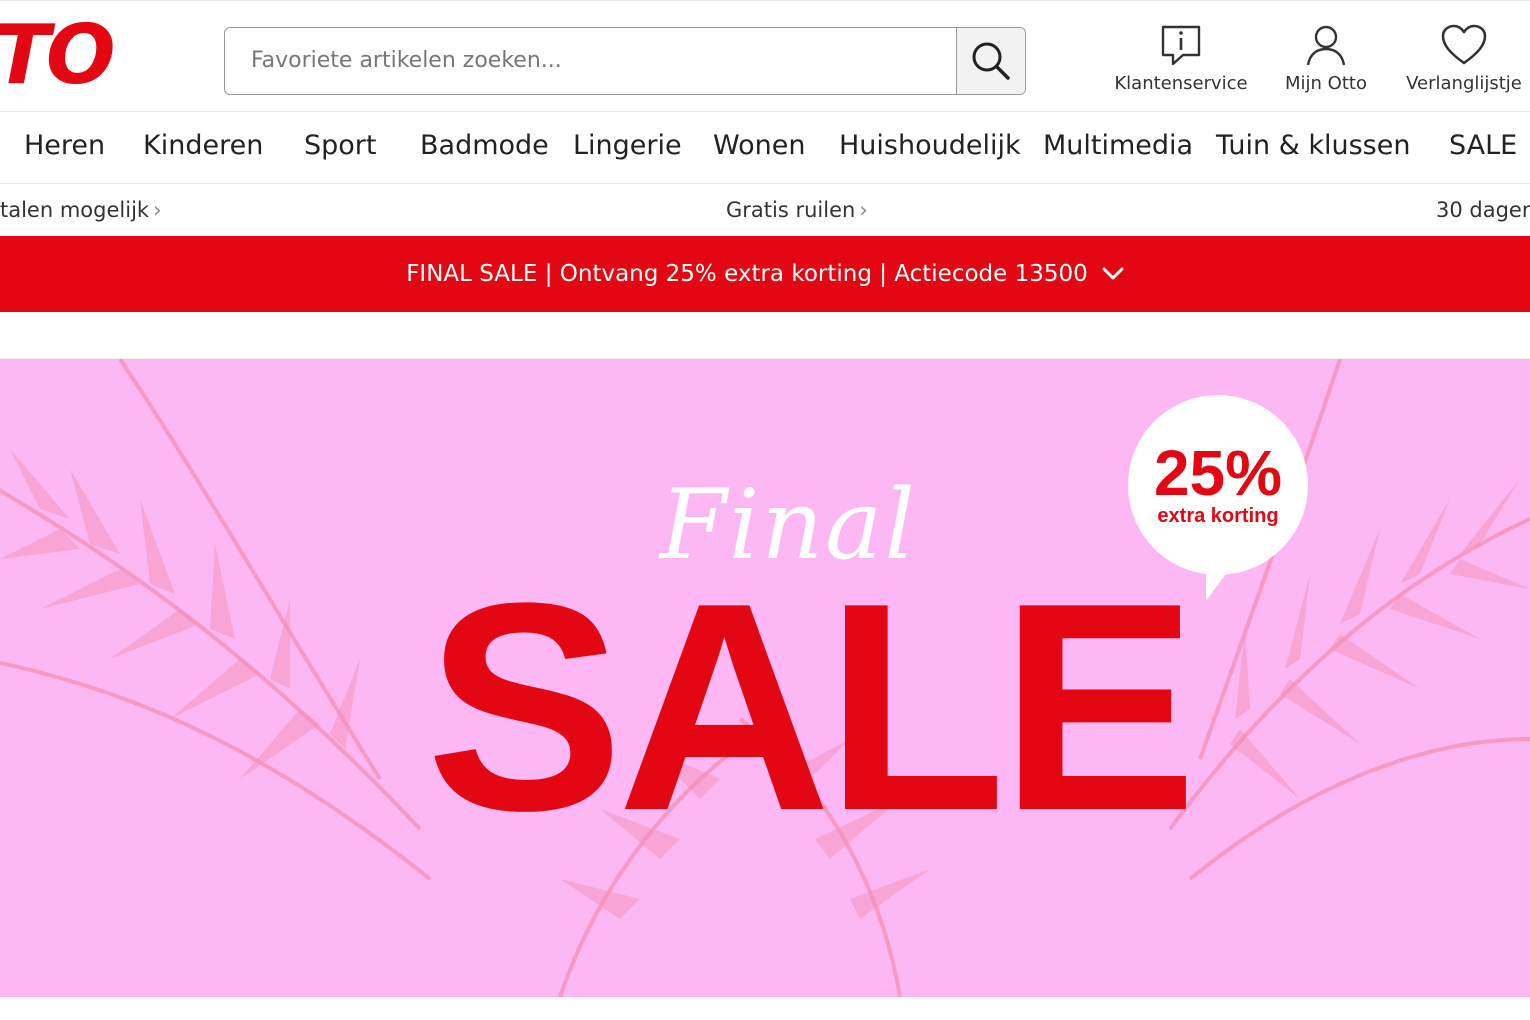  Describe the element at coordinates (1326, 45) in the screenshot. I see `user-icon` at that location.